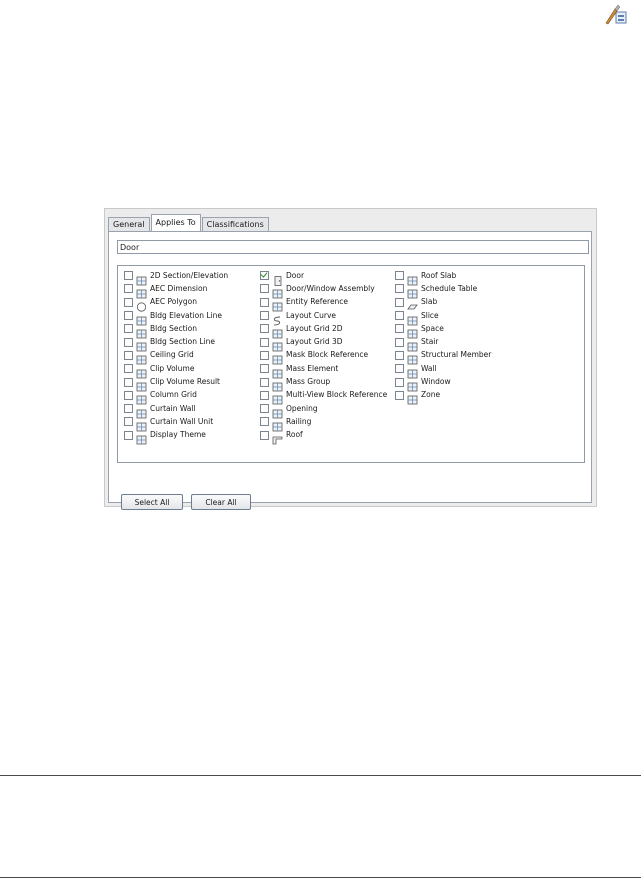  What do you see at coordinates (176, 290) in the screenshot?
I see `list-item: AEC Dimension` at bounding box center [176, 290].